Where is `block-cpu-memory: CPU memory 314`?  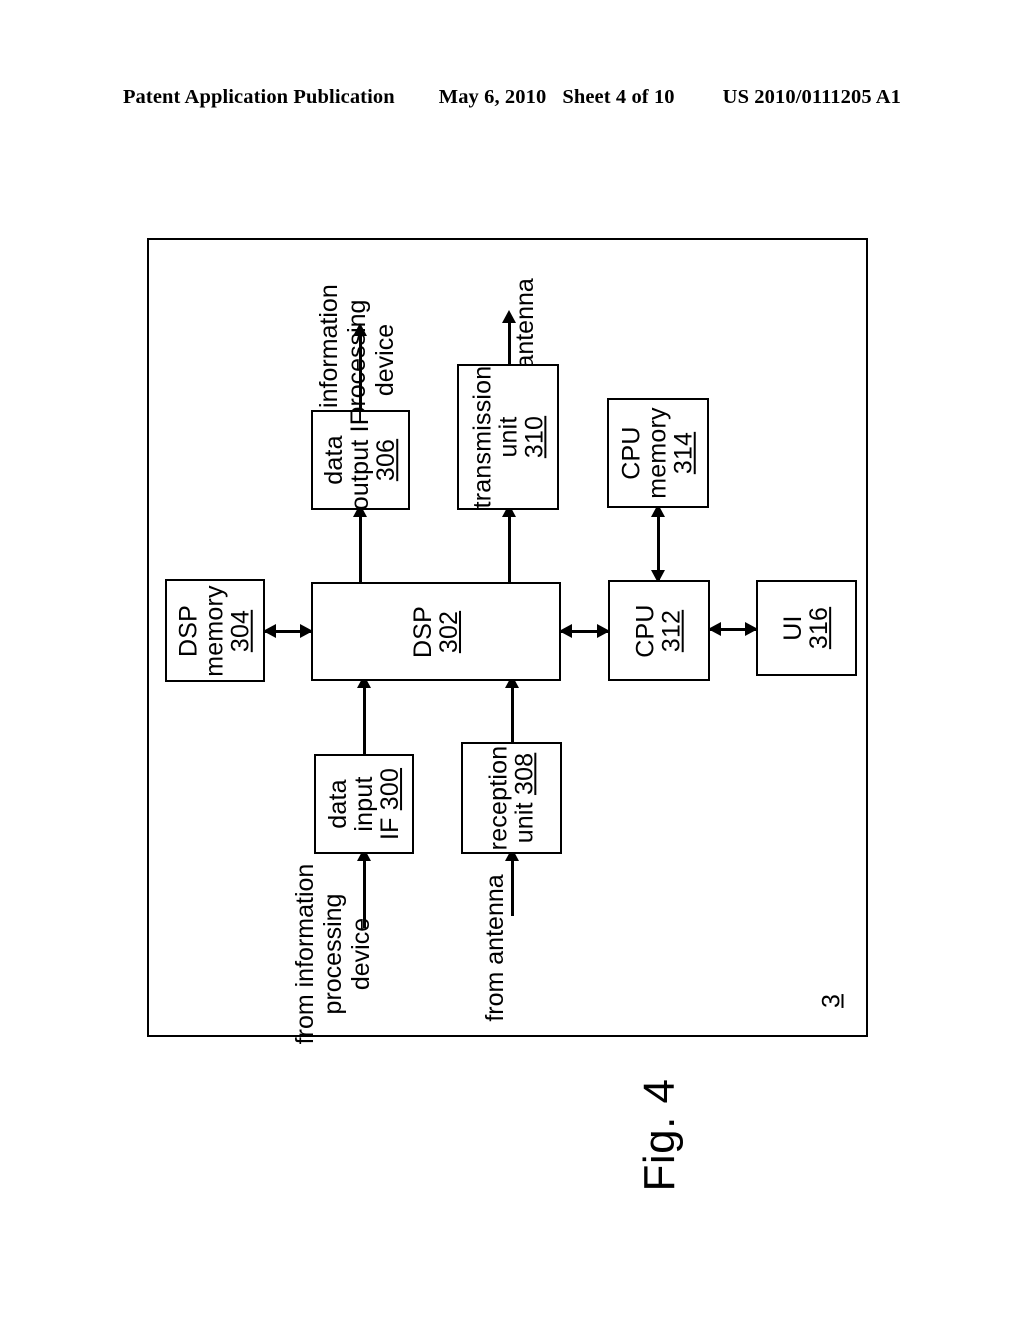
block-cpu-memory: CPU memory 314 is located at coordinates (658, 453).